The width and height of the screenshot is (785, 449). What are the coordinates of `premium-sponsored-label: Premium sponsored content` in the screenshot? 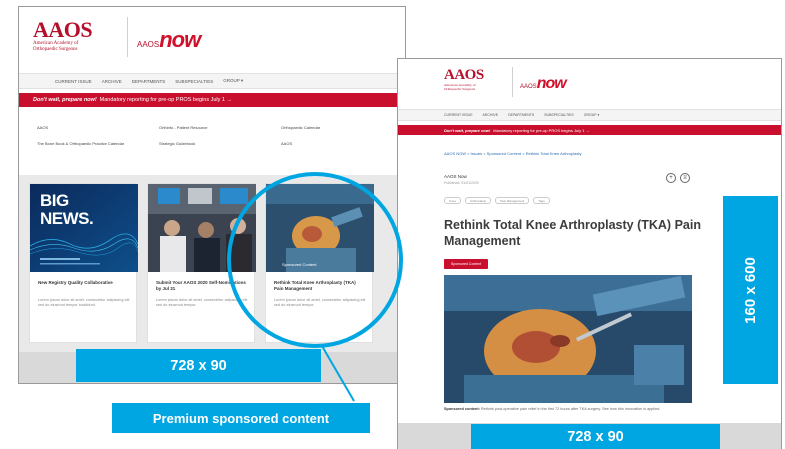 It's located at (241, 418).